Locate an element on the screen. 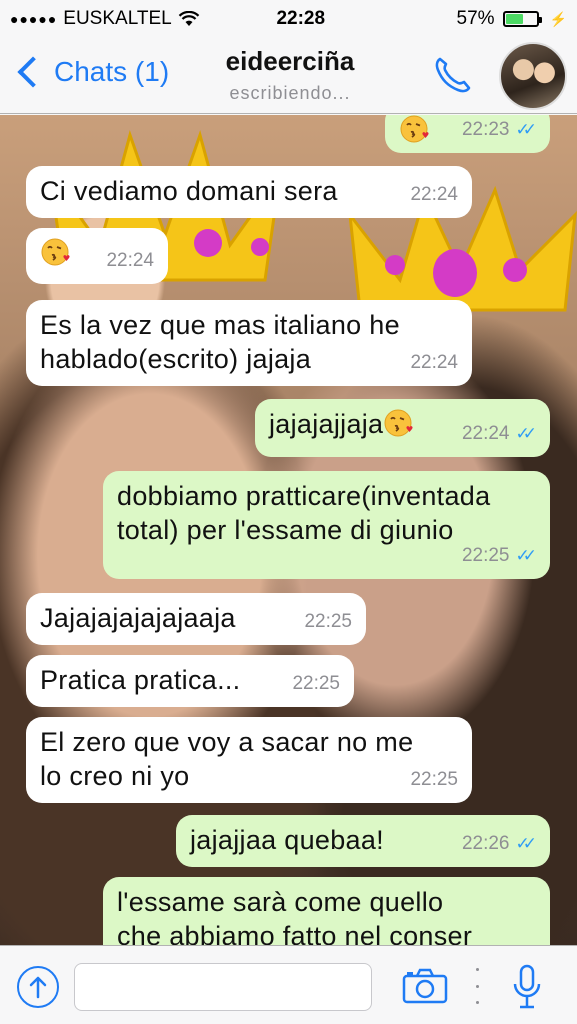 The height and width of the screenshot is (1024, 577). share-button is located at coordinates (38, 987).